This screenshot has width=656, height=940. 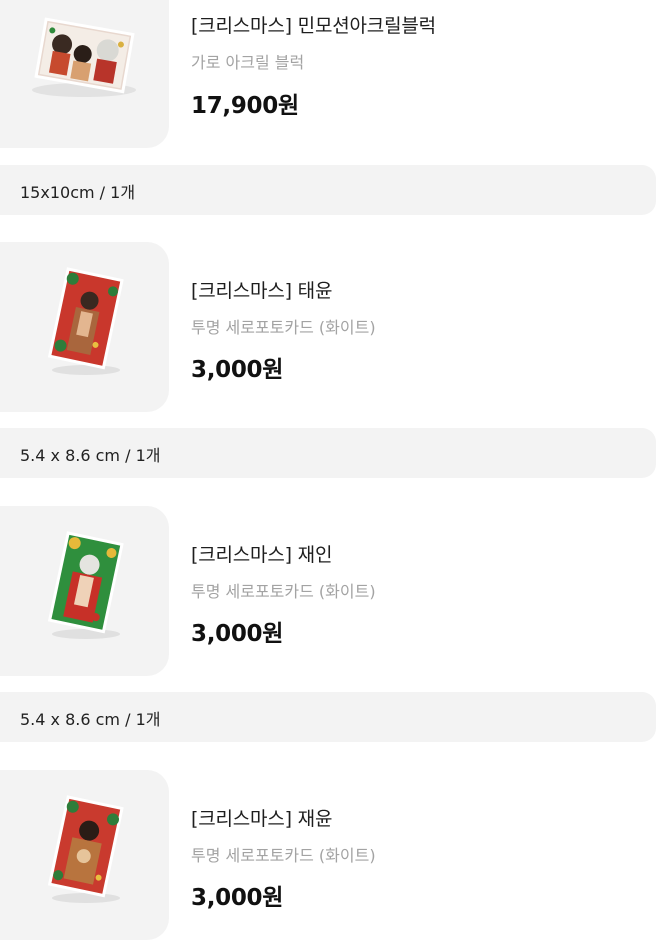 I want to click on photocard-taeyun-image, so click(x=85, y=321).